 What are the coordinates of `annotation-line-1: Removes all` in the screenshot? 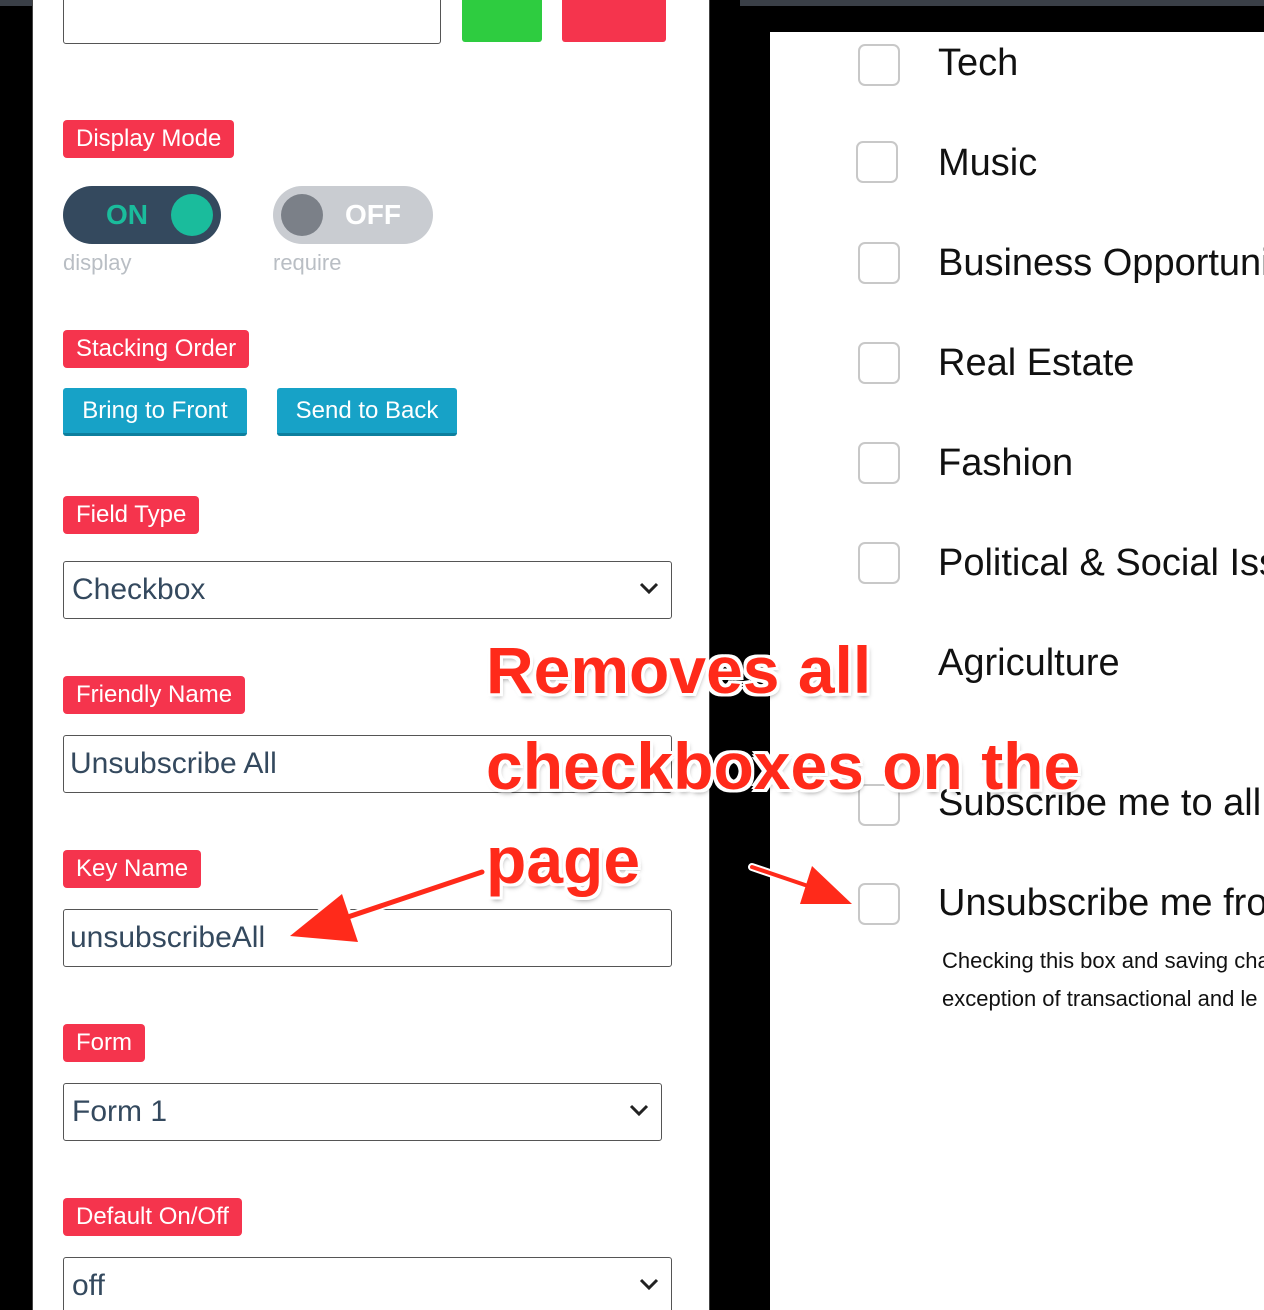 It's located at (679, 670).